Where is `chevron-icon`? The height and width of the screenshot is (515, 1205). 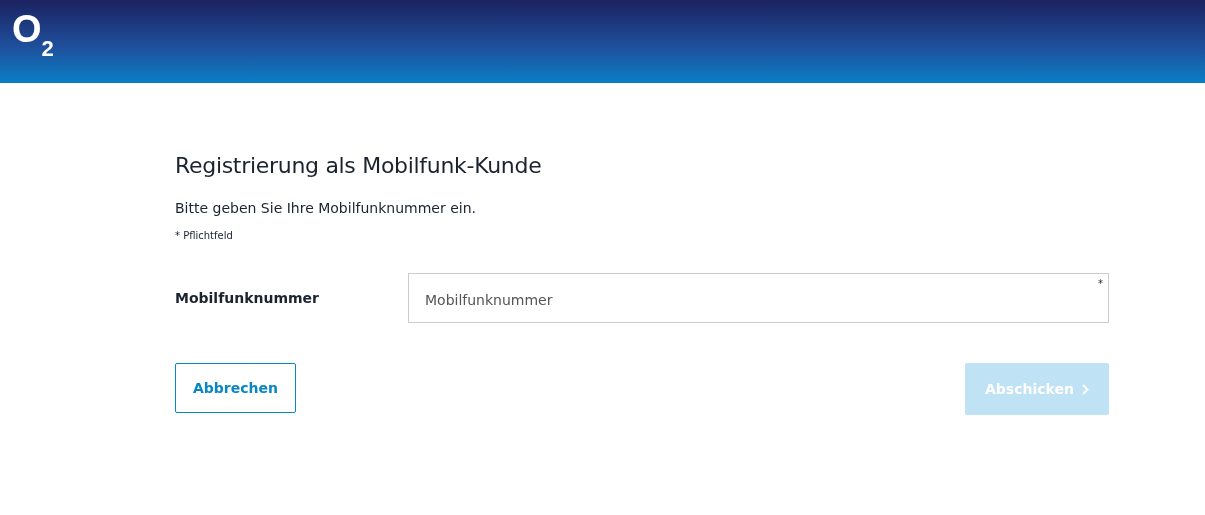 chevron-icon is located at coordinates (1085, 389).